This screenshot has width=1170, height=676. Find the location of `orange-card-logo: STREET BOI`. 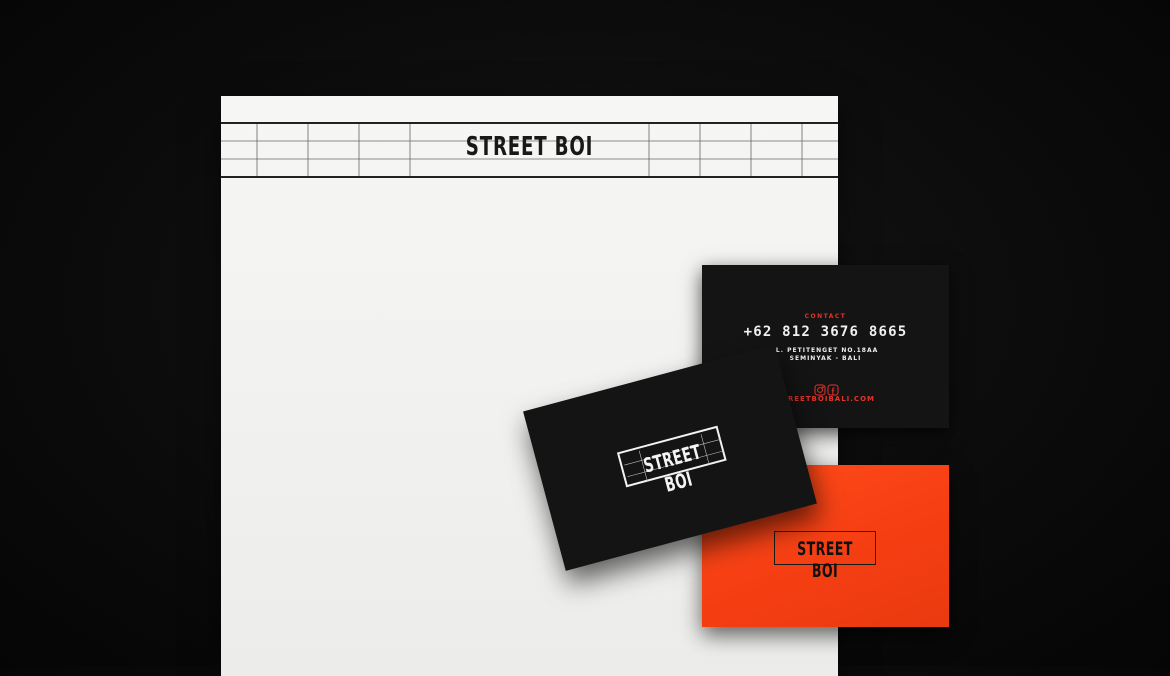

orange-card-logo: STREET BOI is located at coordinates (825, 560).